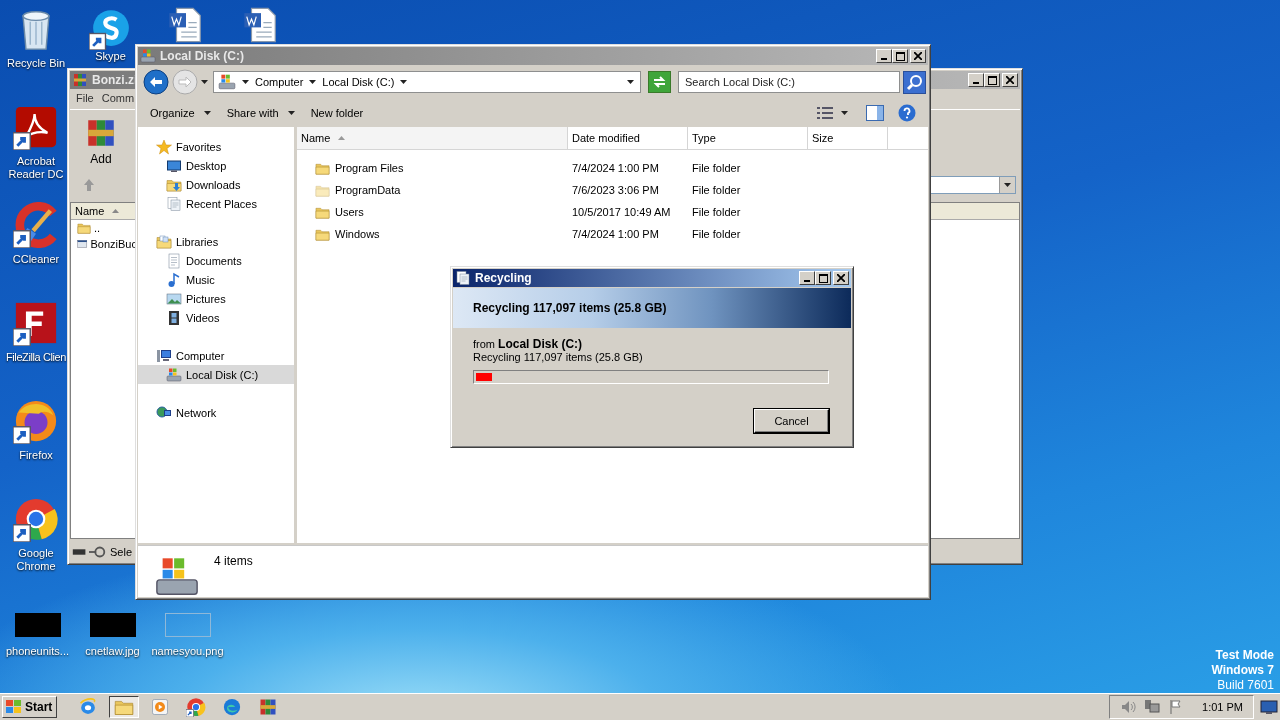  Describe the element at coordinates (844, 113) in the screenshot. I see `view-caret-icon` at that location.